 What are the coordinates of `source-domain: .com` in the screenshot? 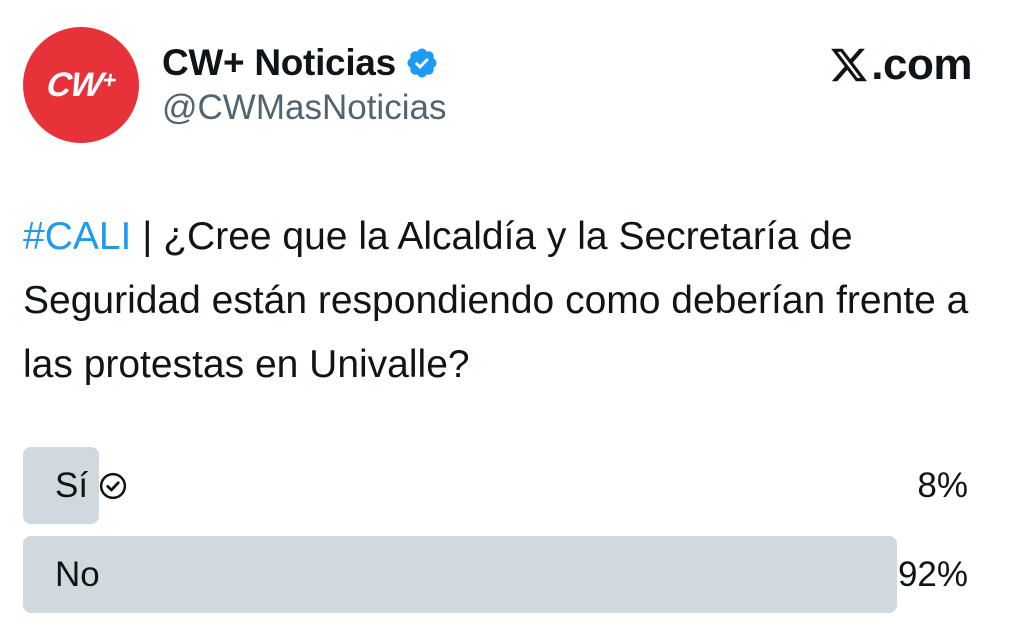 It's located at (921, 64).